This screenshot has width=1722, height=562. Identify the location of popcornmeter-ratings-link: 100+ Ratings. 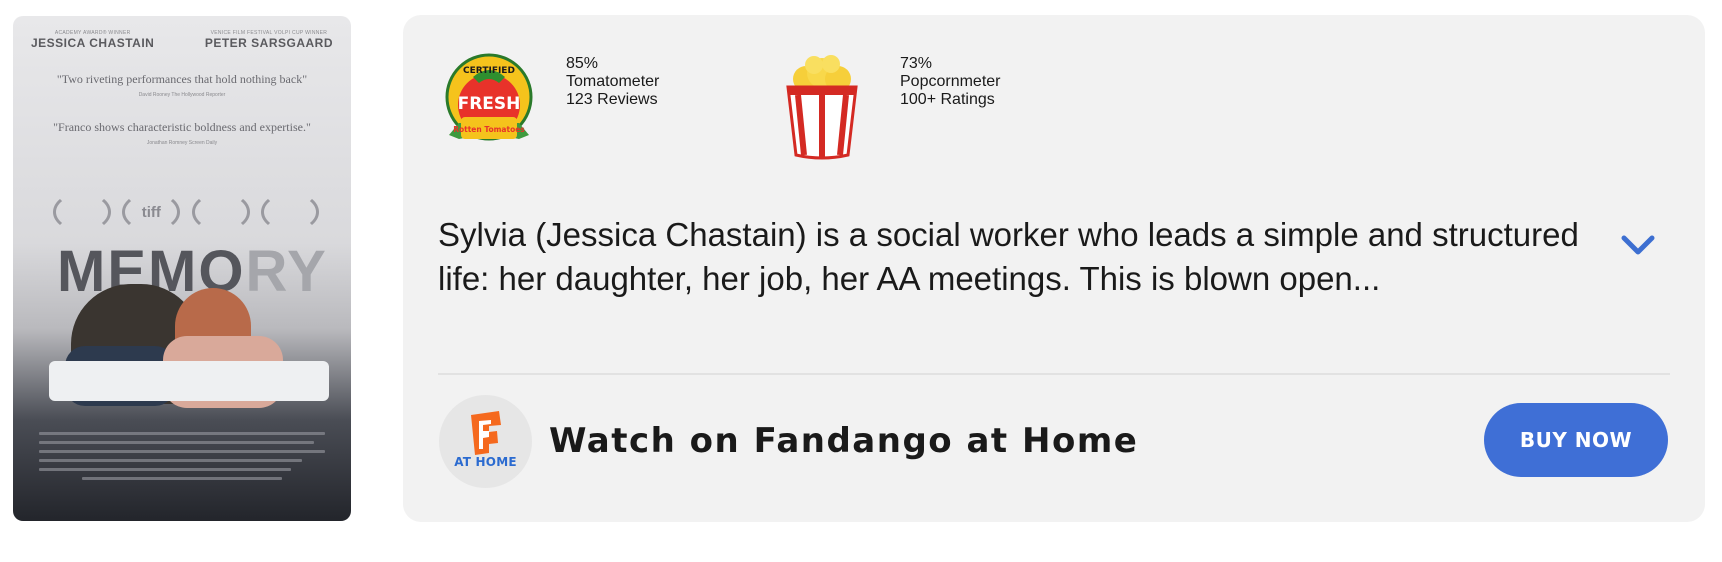
(950, 100).